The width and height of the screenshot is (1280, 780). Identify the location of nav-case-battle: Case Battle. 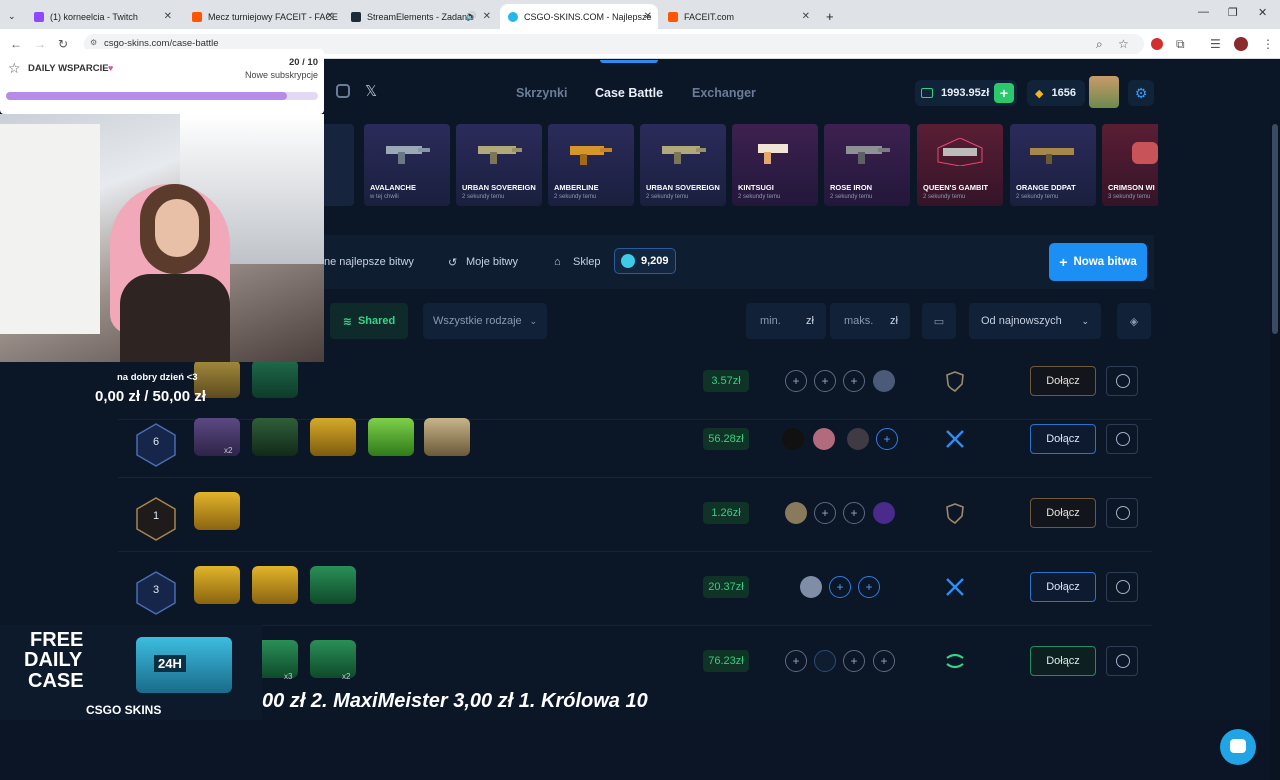
(629, 93).